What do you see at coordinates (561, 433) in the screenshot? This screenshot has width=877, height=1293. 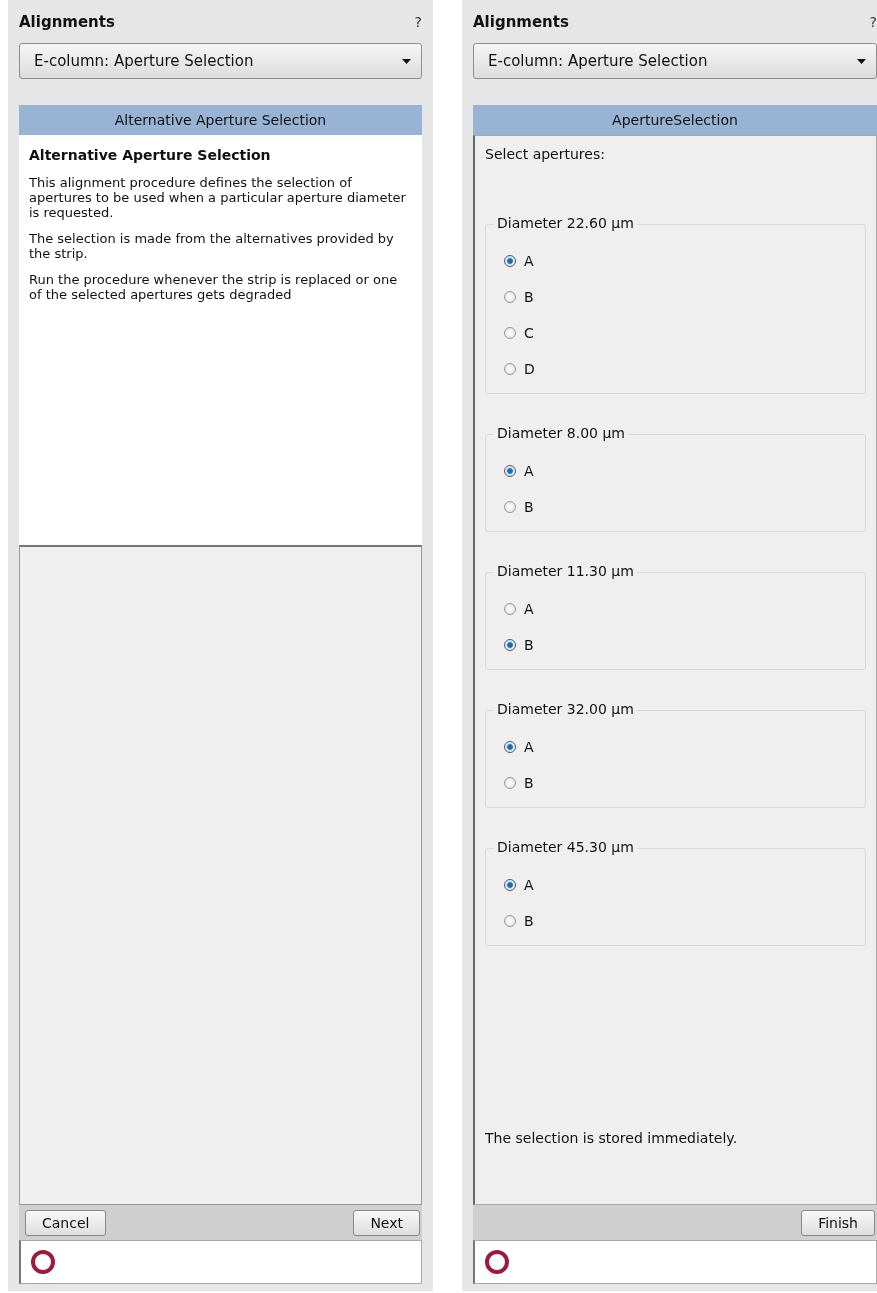 I see `group-label: Diameter 8.00 µm` at bounding box center [561, 433].